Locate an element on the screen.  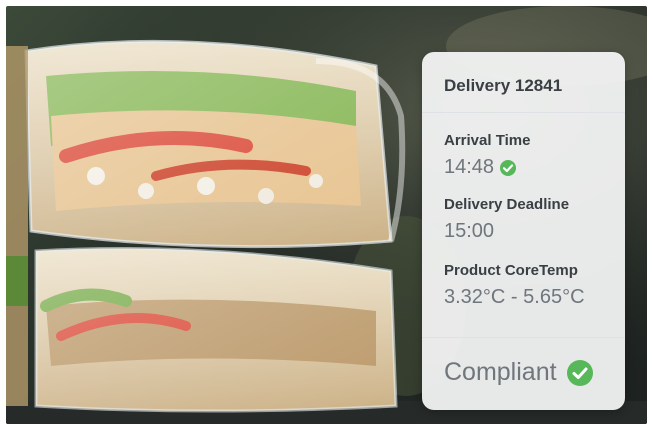
delivery-deadline-value: 15:00 is located at coordinates (469, 231).